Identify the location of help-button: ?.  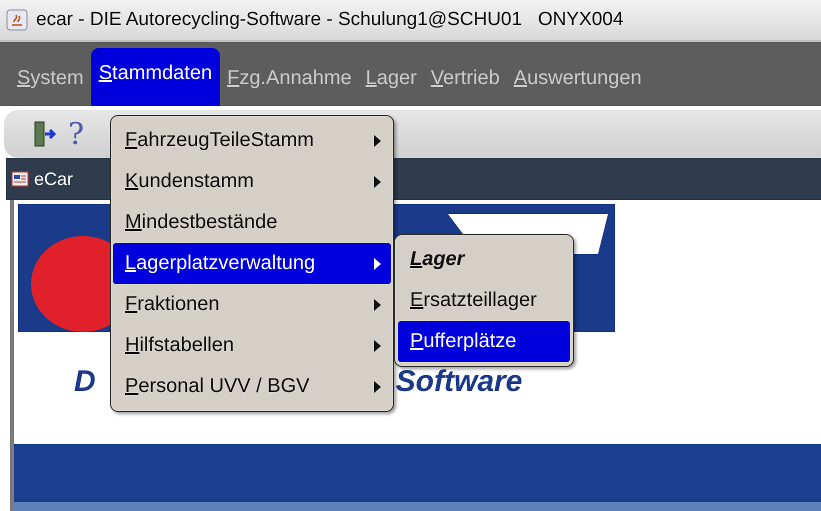
(76, 134).